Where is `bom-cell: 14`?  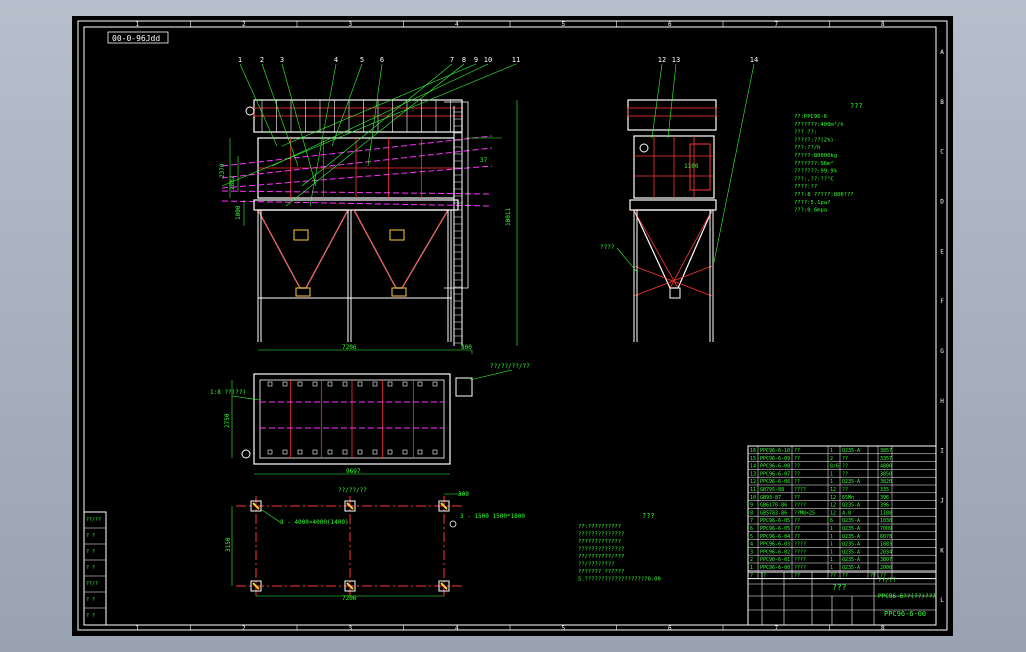 bom-cell: 14 is located at coordinates (753, 467).